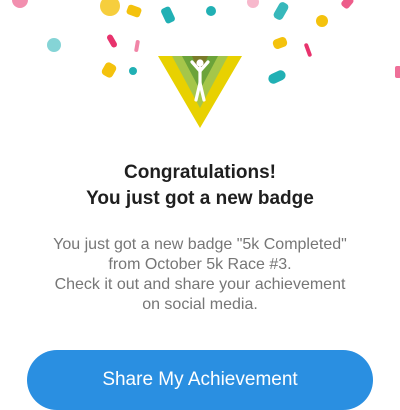 Image resolution: width=400 pixels, height=410 pixels. I want to click on share-achievement-button: Share My Achievement, so click(200, 380).